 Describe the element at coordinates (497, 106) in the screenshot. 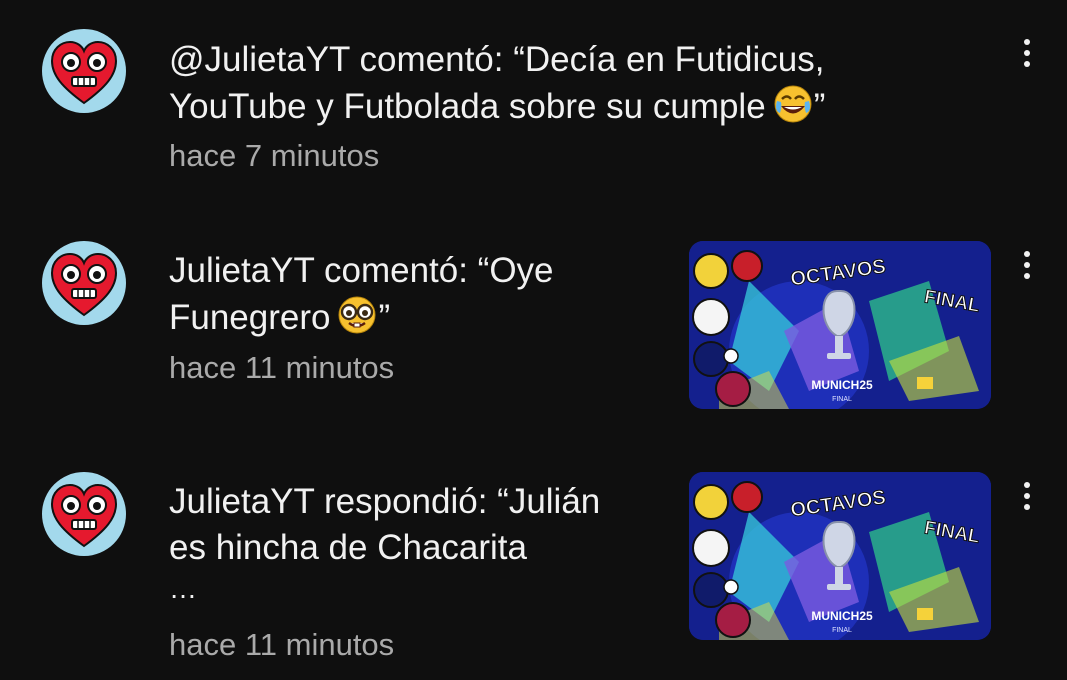

I see `message-line: YouTube y Futbolada sobre su cumple”` at that location.